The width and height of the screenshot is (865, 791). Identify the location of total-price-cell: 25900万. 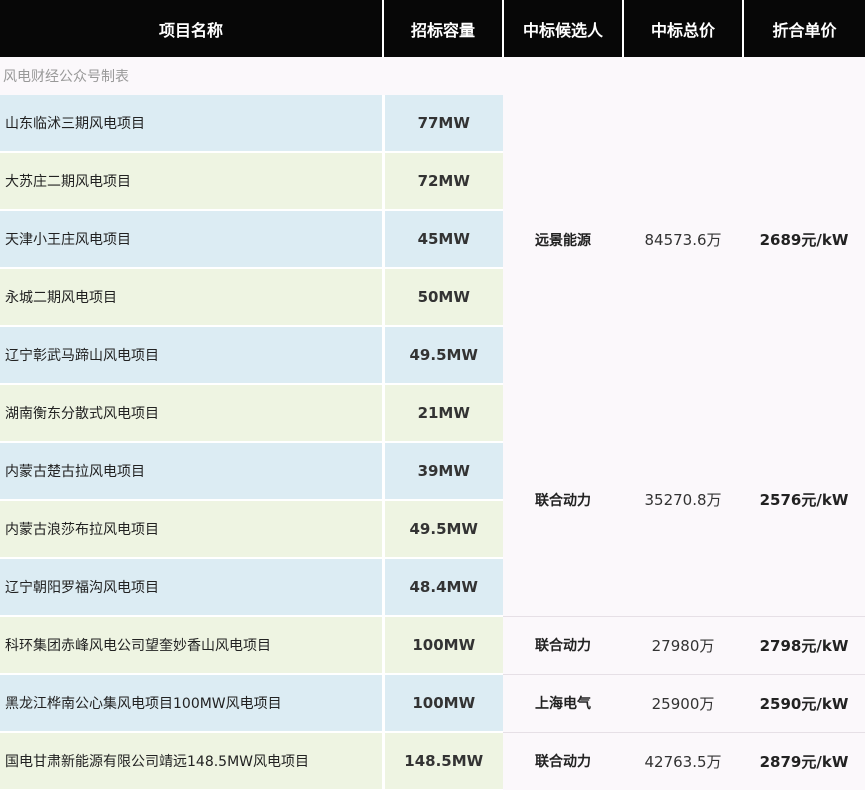
(683, 702).